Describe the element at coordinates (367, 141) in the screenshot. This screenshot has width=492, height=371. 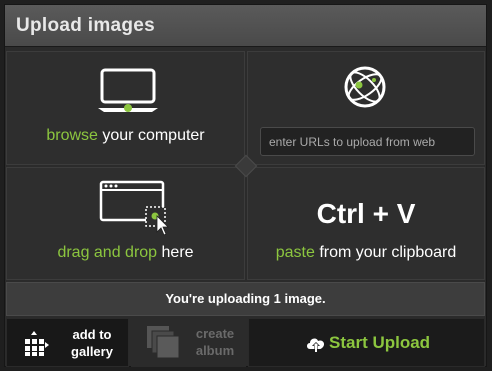
I see `url-input` at that location.